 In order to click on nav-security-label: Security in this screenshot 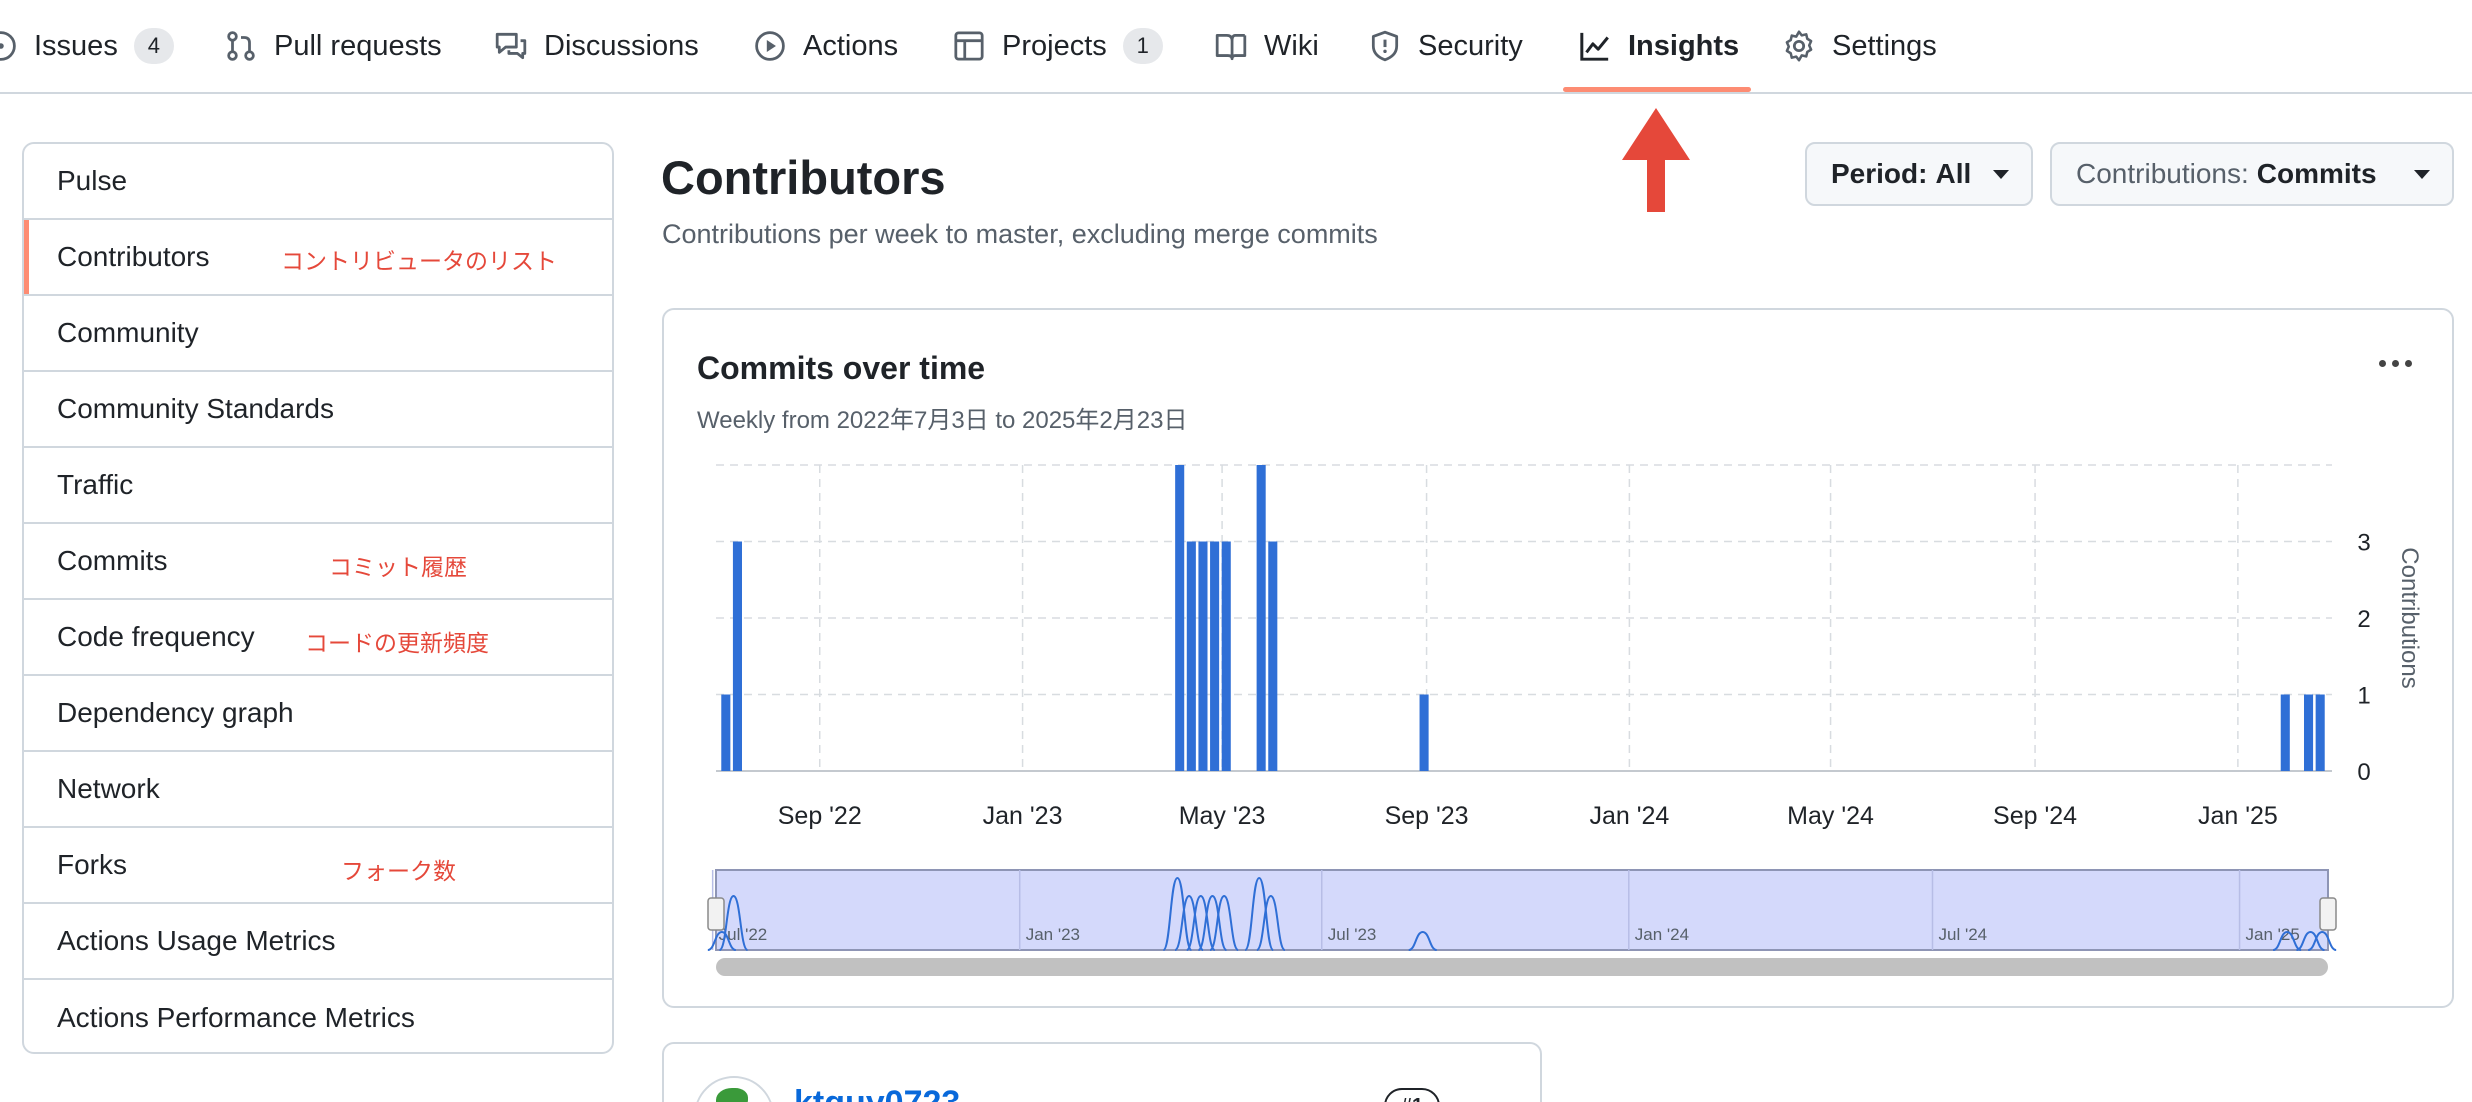, I will do `click(1470, 45)`.